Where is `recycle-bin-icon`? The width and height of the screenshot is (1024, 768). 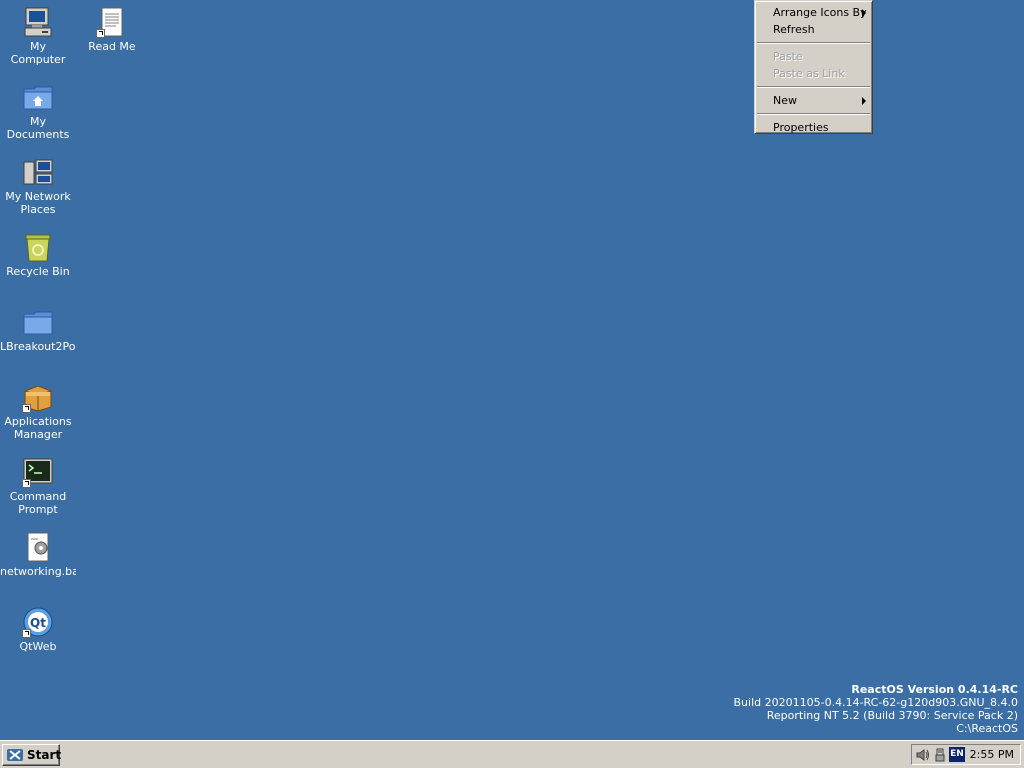
recycle-bin-icon is located at coordinates (38, 247).